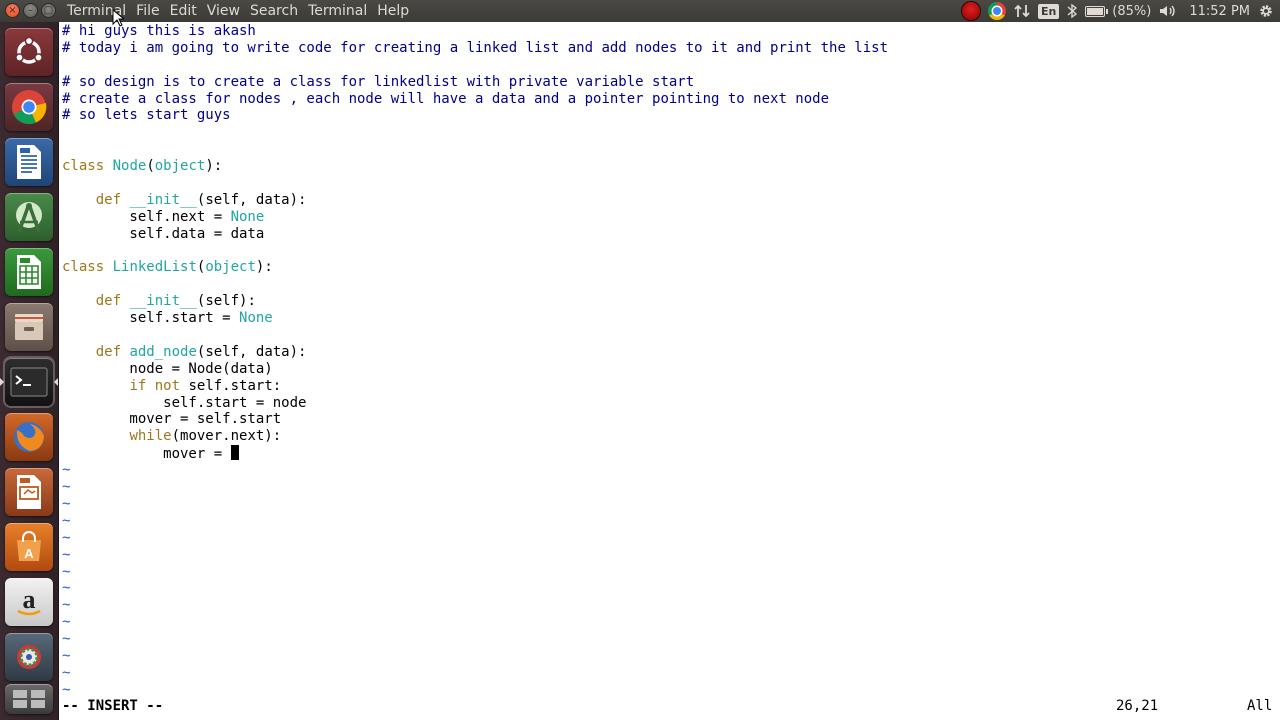 The width and height of the screenshot is (1280, 720). I want to click on launcher-system-settings, so click(29, 657).